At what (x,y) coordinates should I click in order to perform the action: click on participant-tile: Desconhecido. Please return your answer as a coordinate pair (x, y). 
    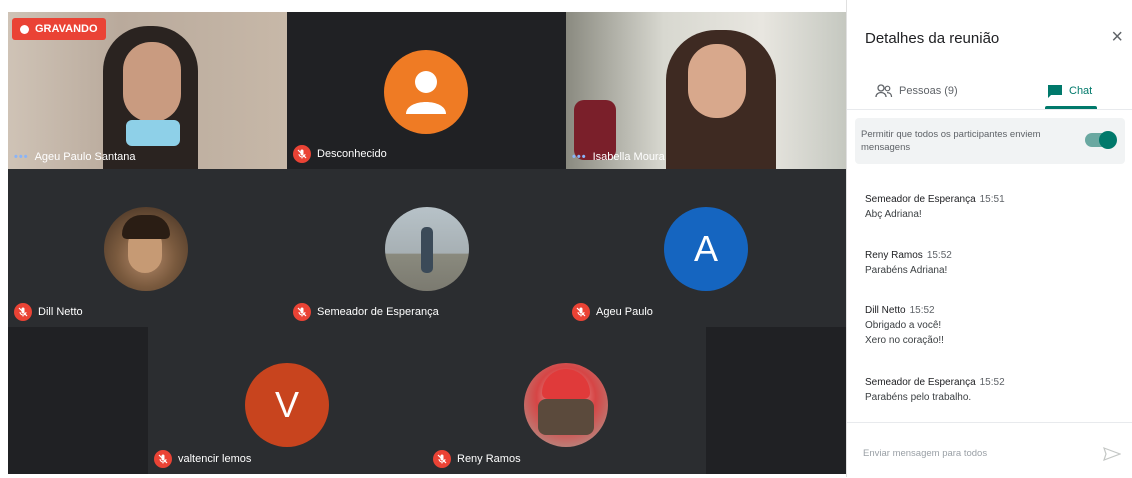
    Looking at the image, I should click on (426, 90).